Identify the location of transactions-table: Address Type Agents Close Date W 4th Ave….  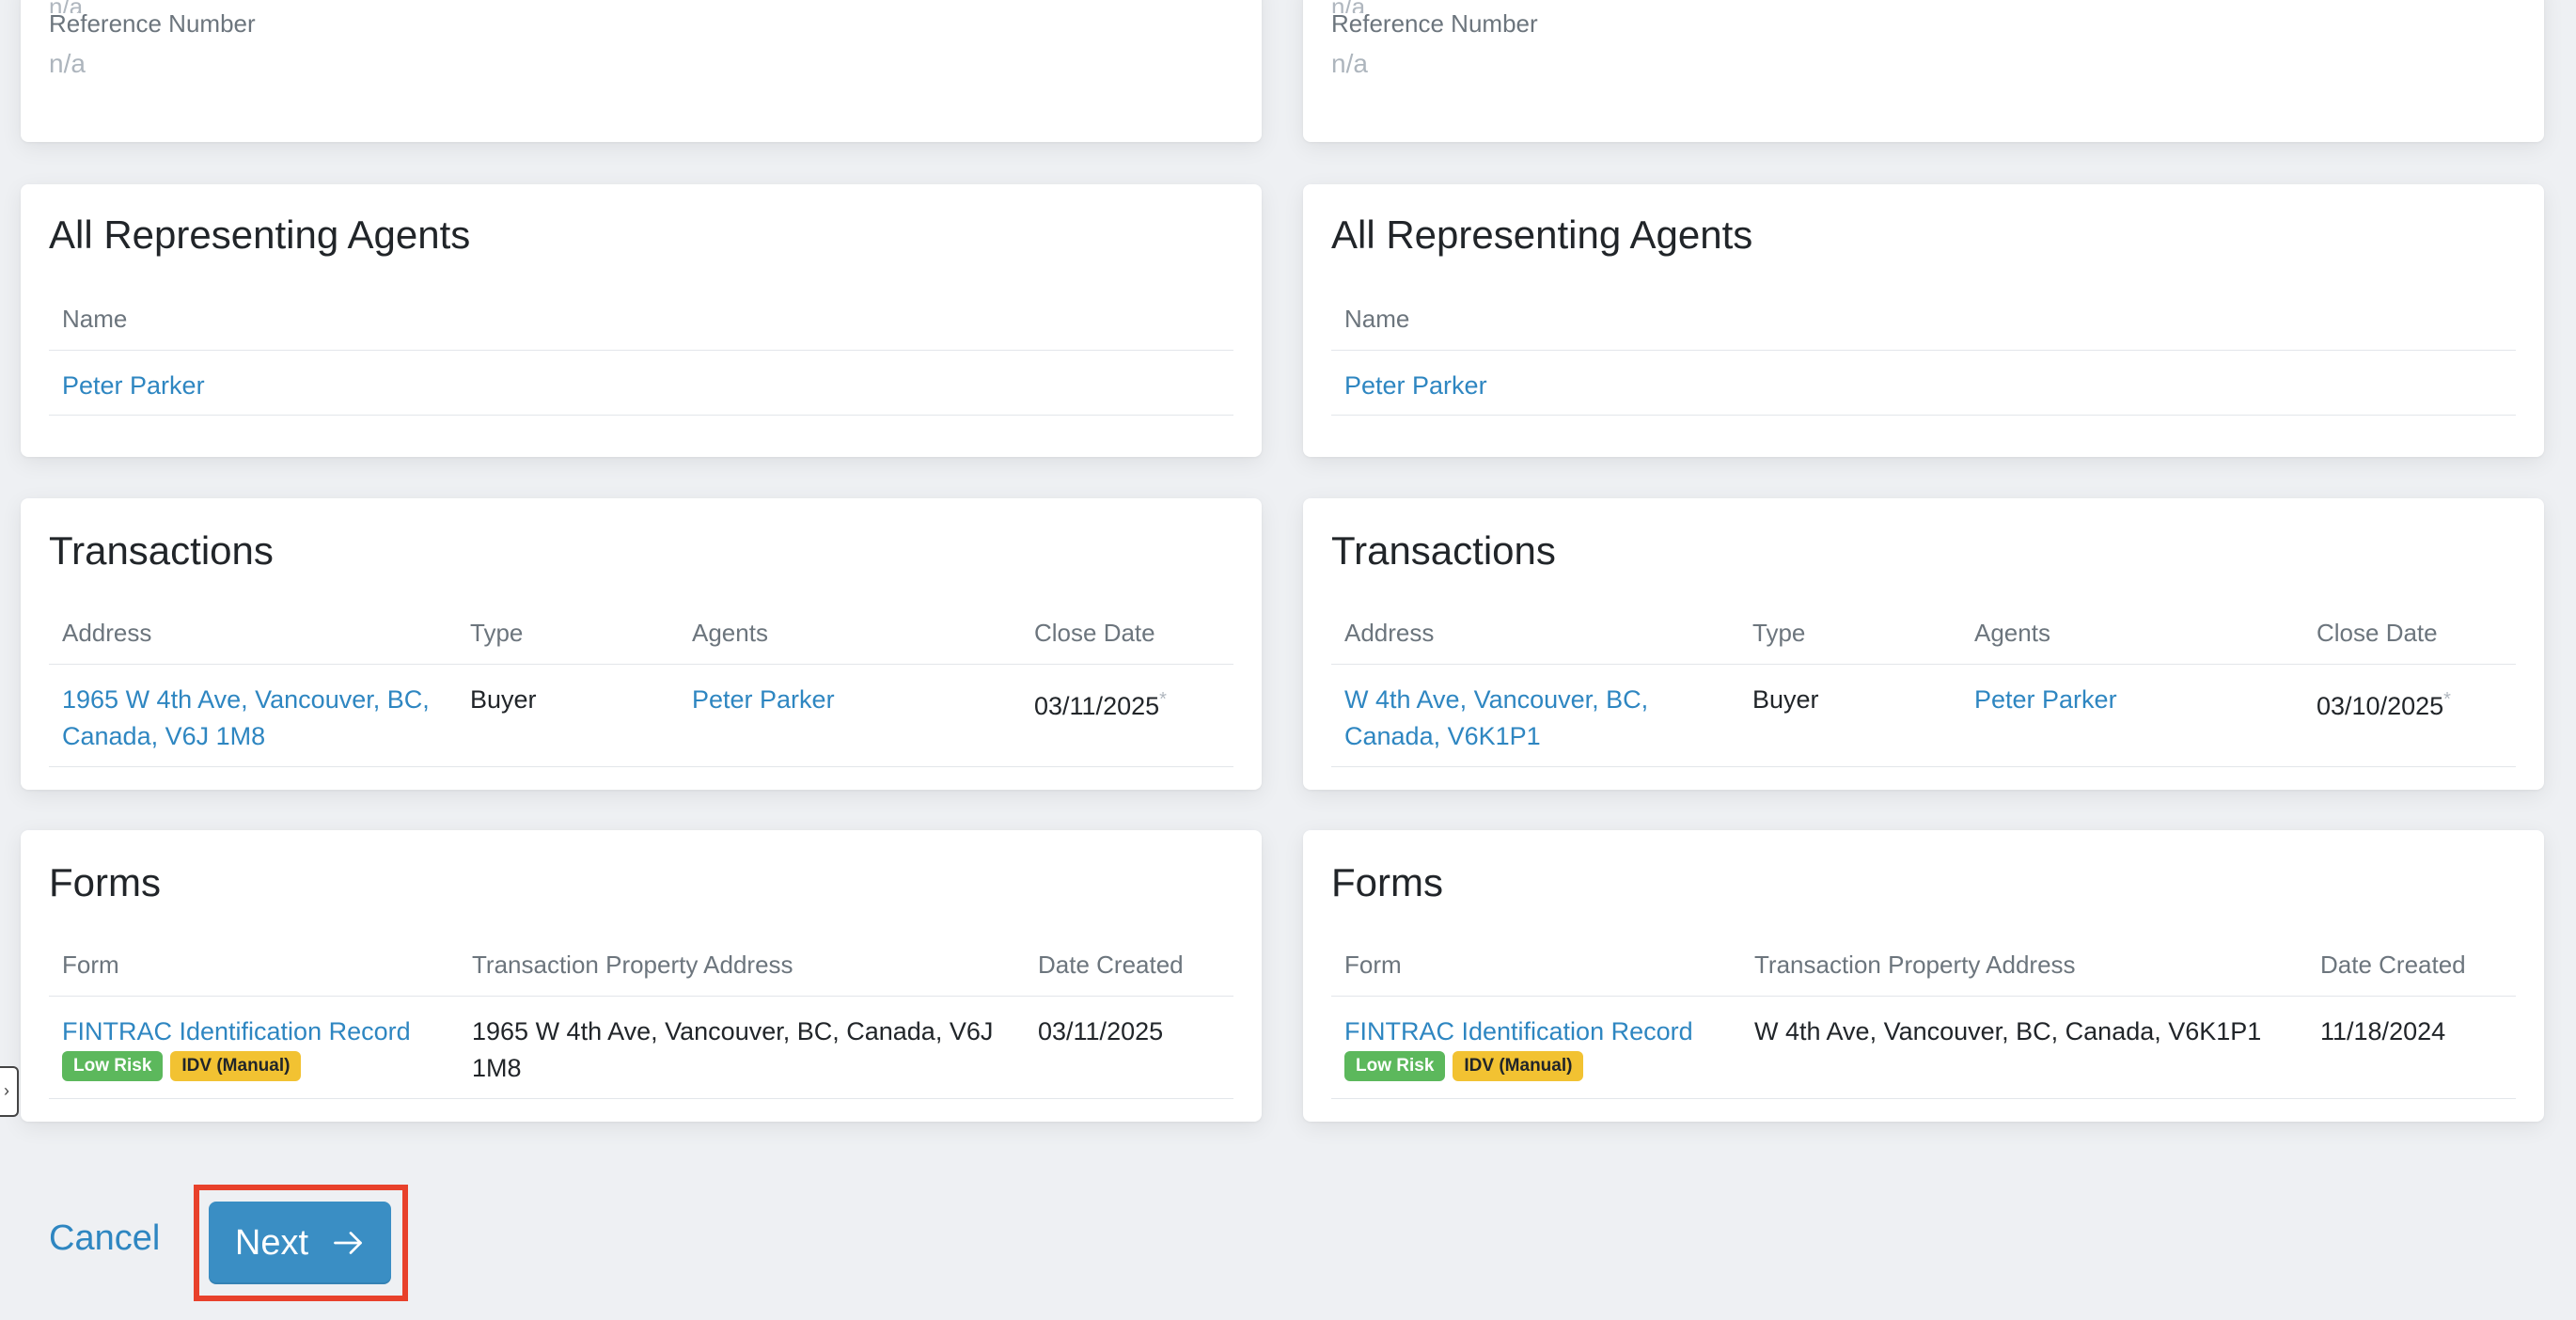
(1924, 684).